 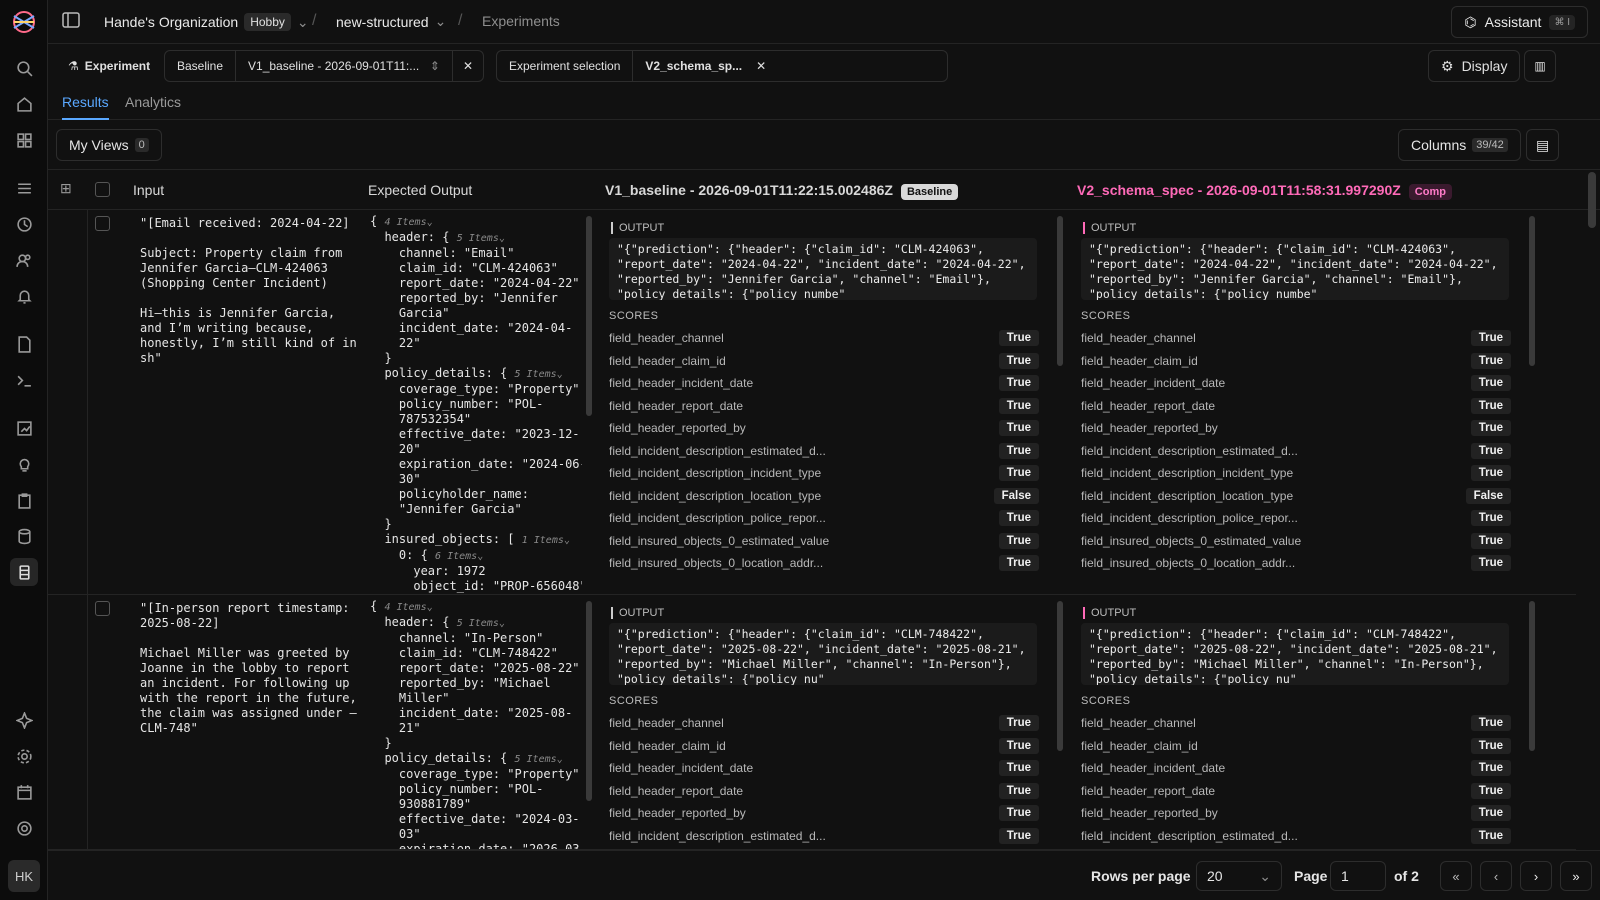 What do you see at coordinates (468, 66) in the screenshot?
I see `clear-baseline-icon: ✕` at bounding box center [468, 66].